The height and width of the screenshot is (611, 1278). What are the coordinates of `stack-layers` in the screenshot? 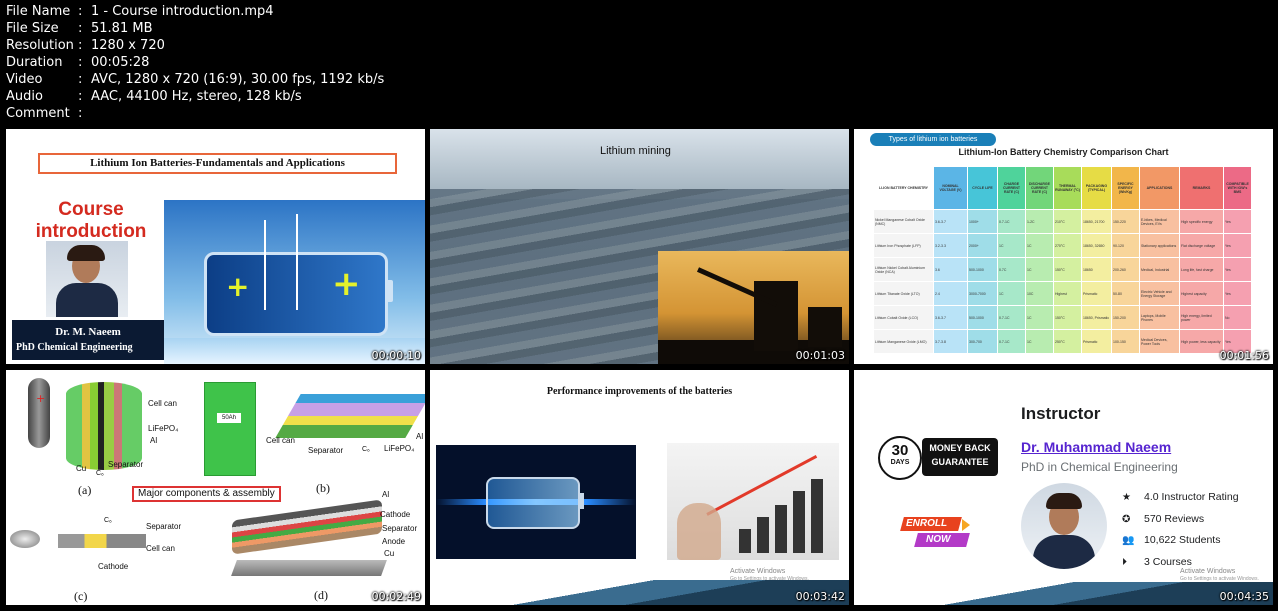 It's located at (307, 527).